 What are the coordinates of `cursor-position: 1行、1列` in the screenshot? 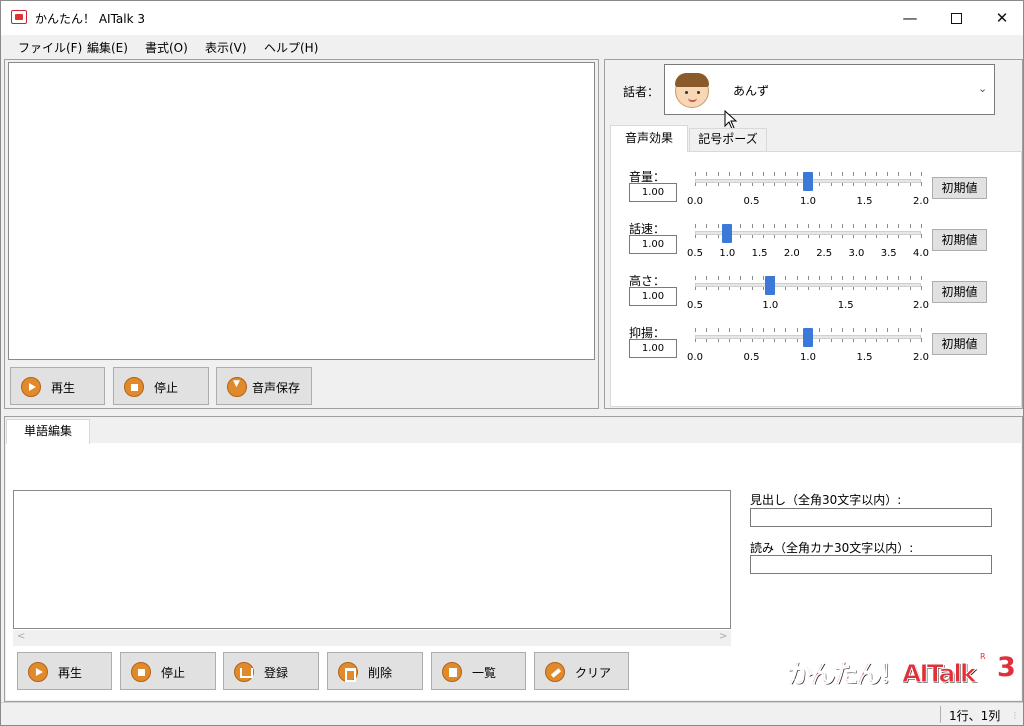 It's located at (975, 716).